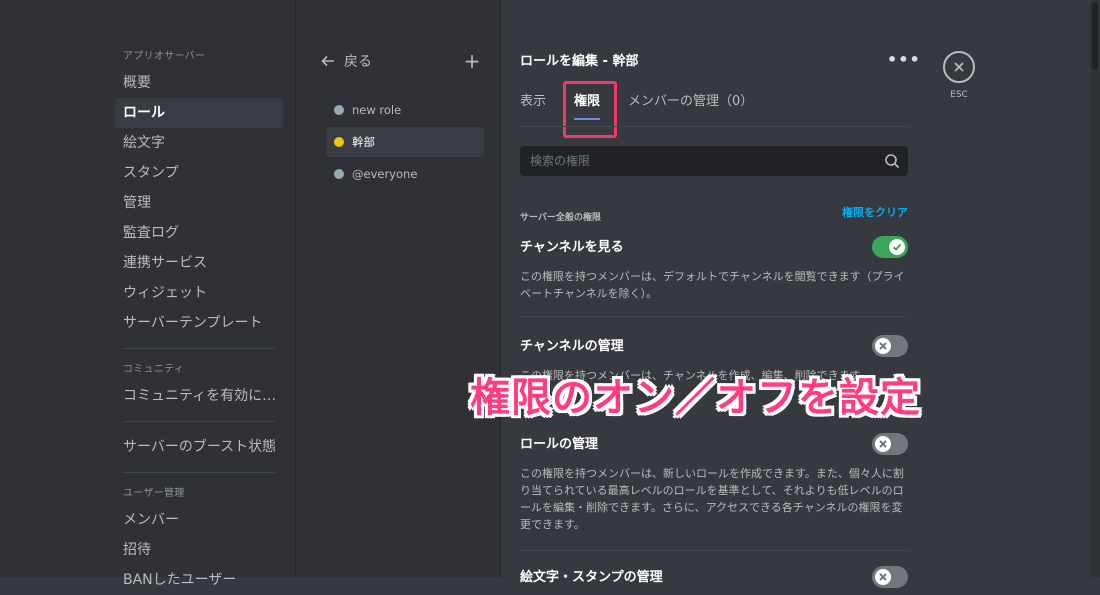  Describe the element at coordinates (199, 293) in the screenshot. I see `sidebar-item-widget: ウィジェット` at that location.